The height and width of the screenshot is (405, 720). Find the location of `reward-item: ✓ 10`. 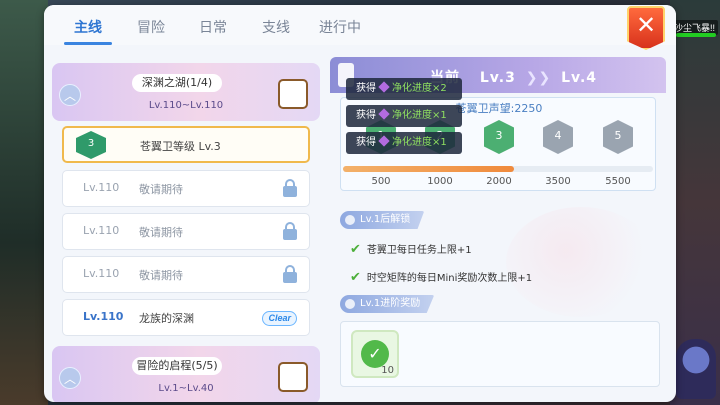

reward-item: ✓ 10 is located at coordinates (375, 354).